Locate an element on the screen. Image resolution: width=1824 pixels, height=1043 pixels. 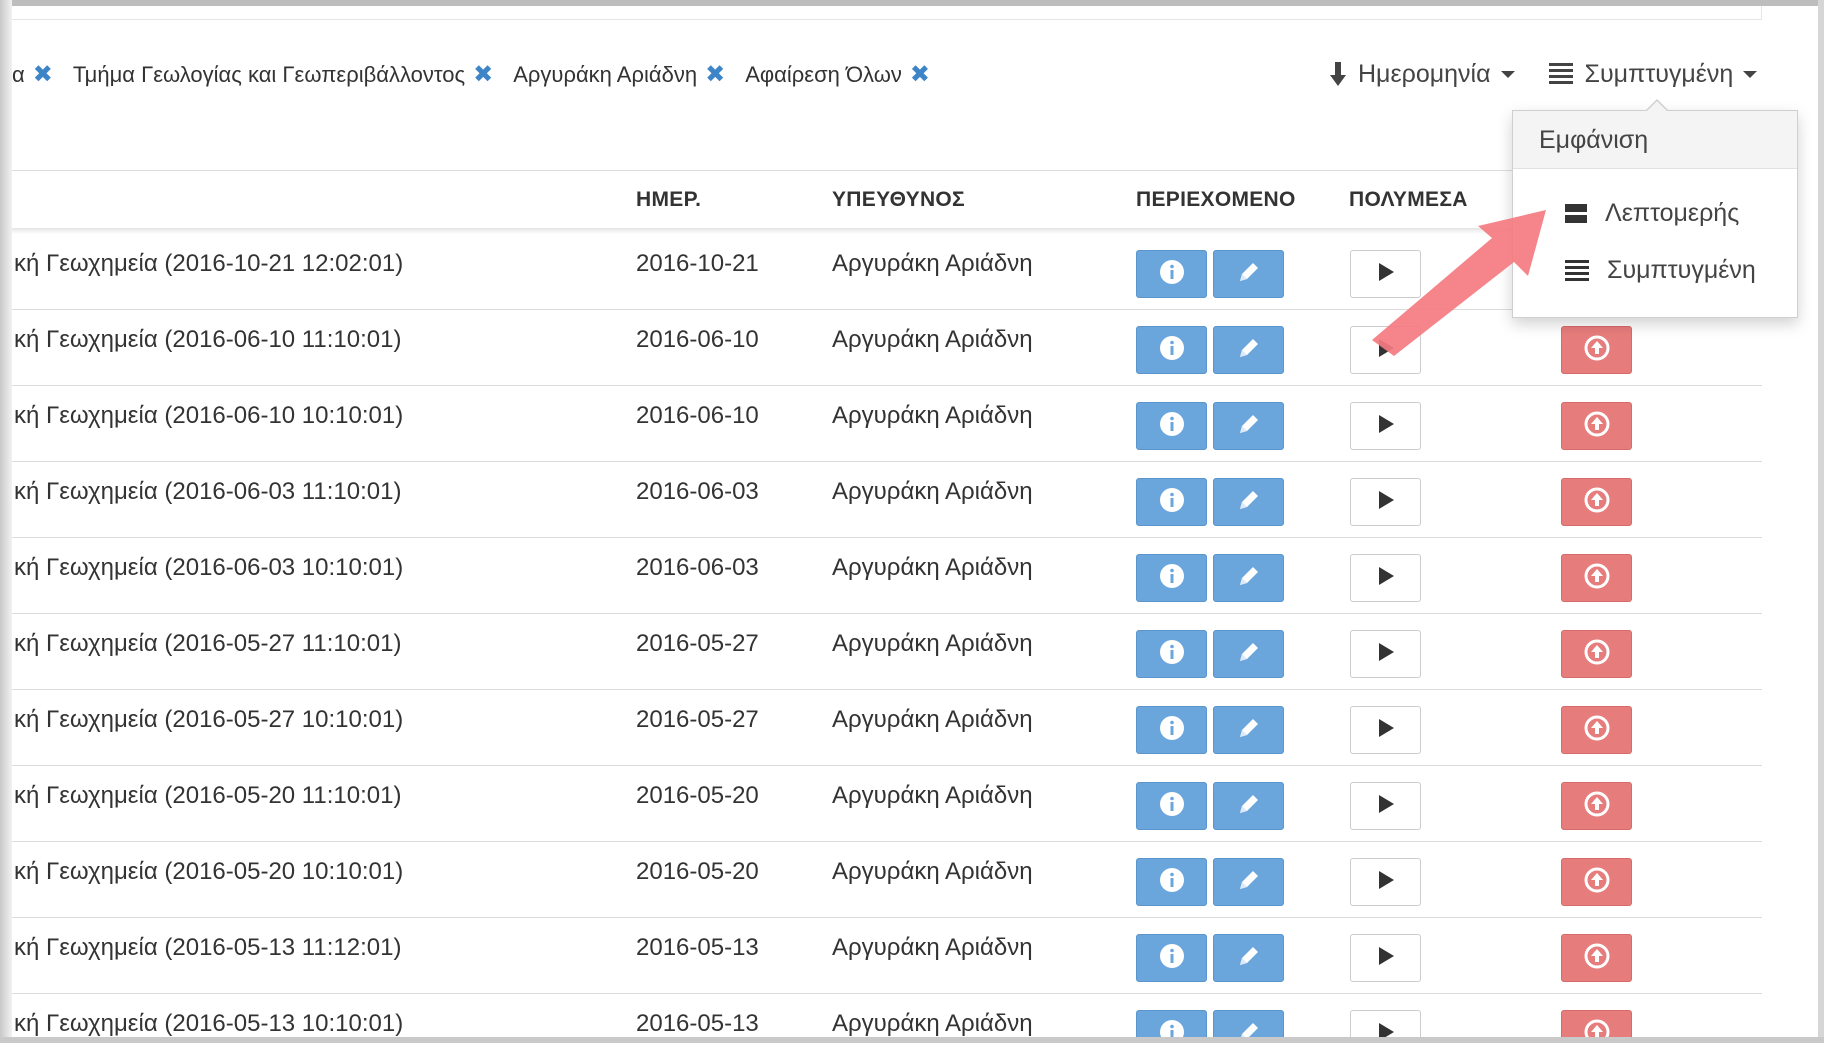
sort-dropdown: Ημερομηνία is located at coordinates (1422, 74).